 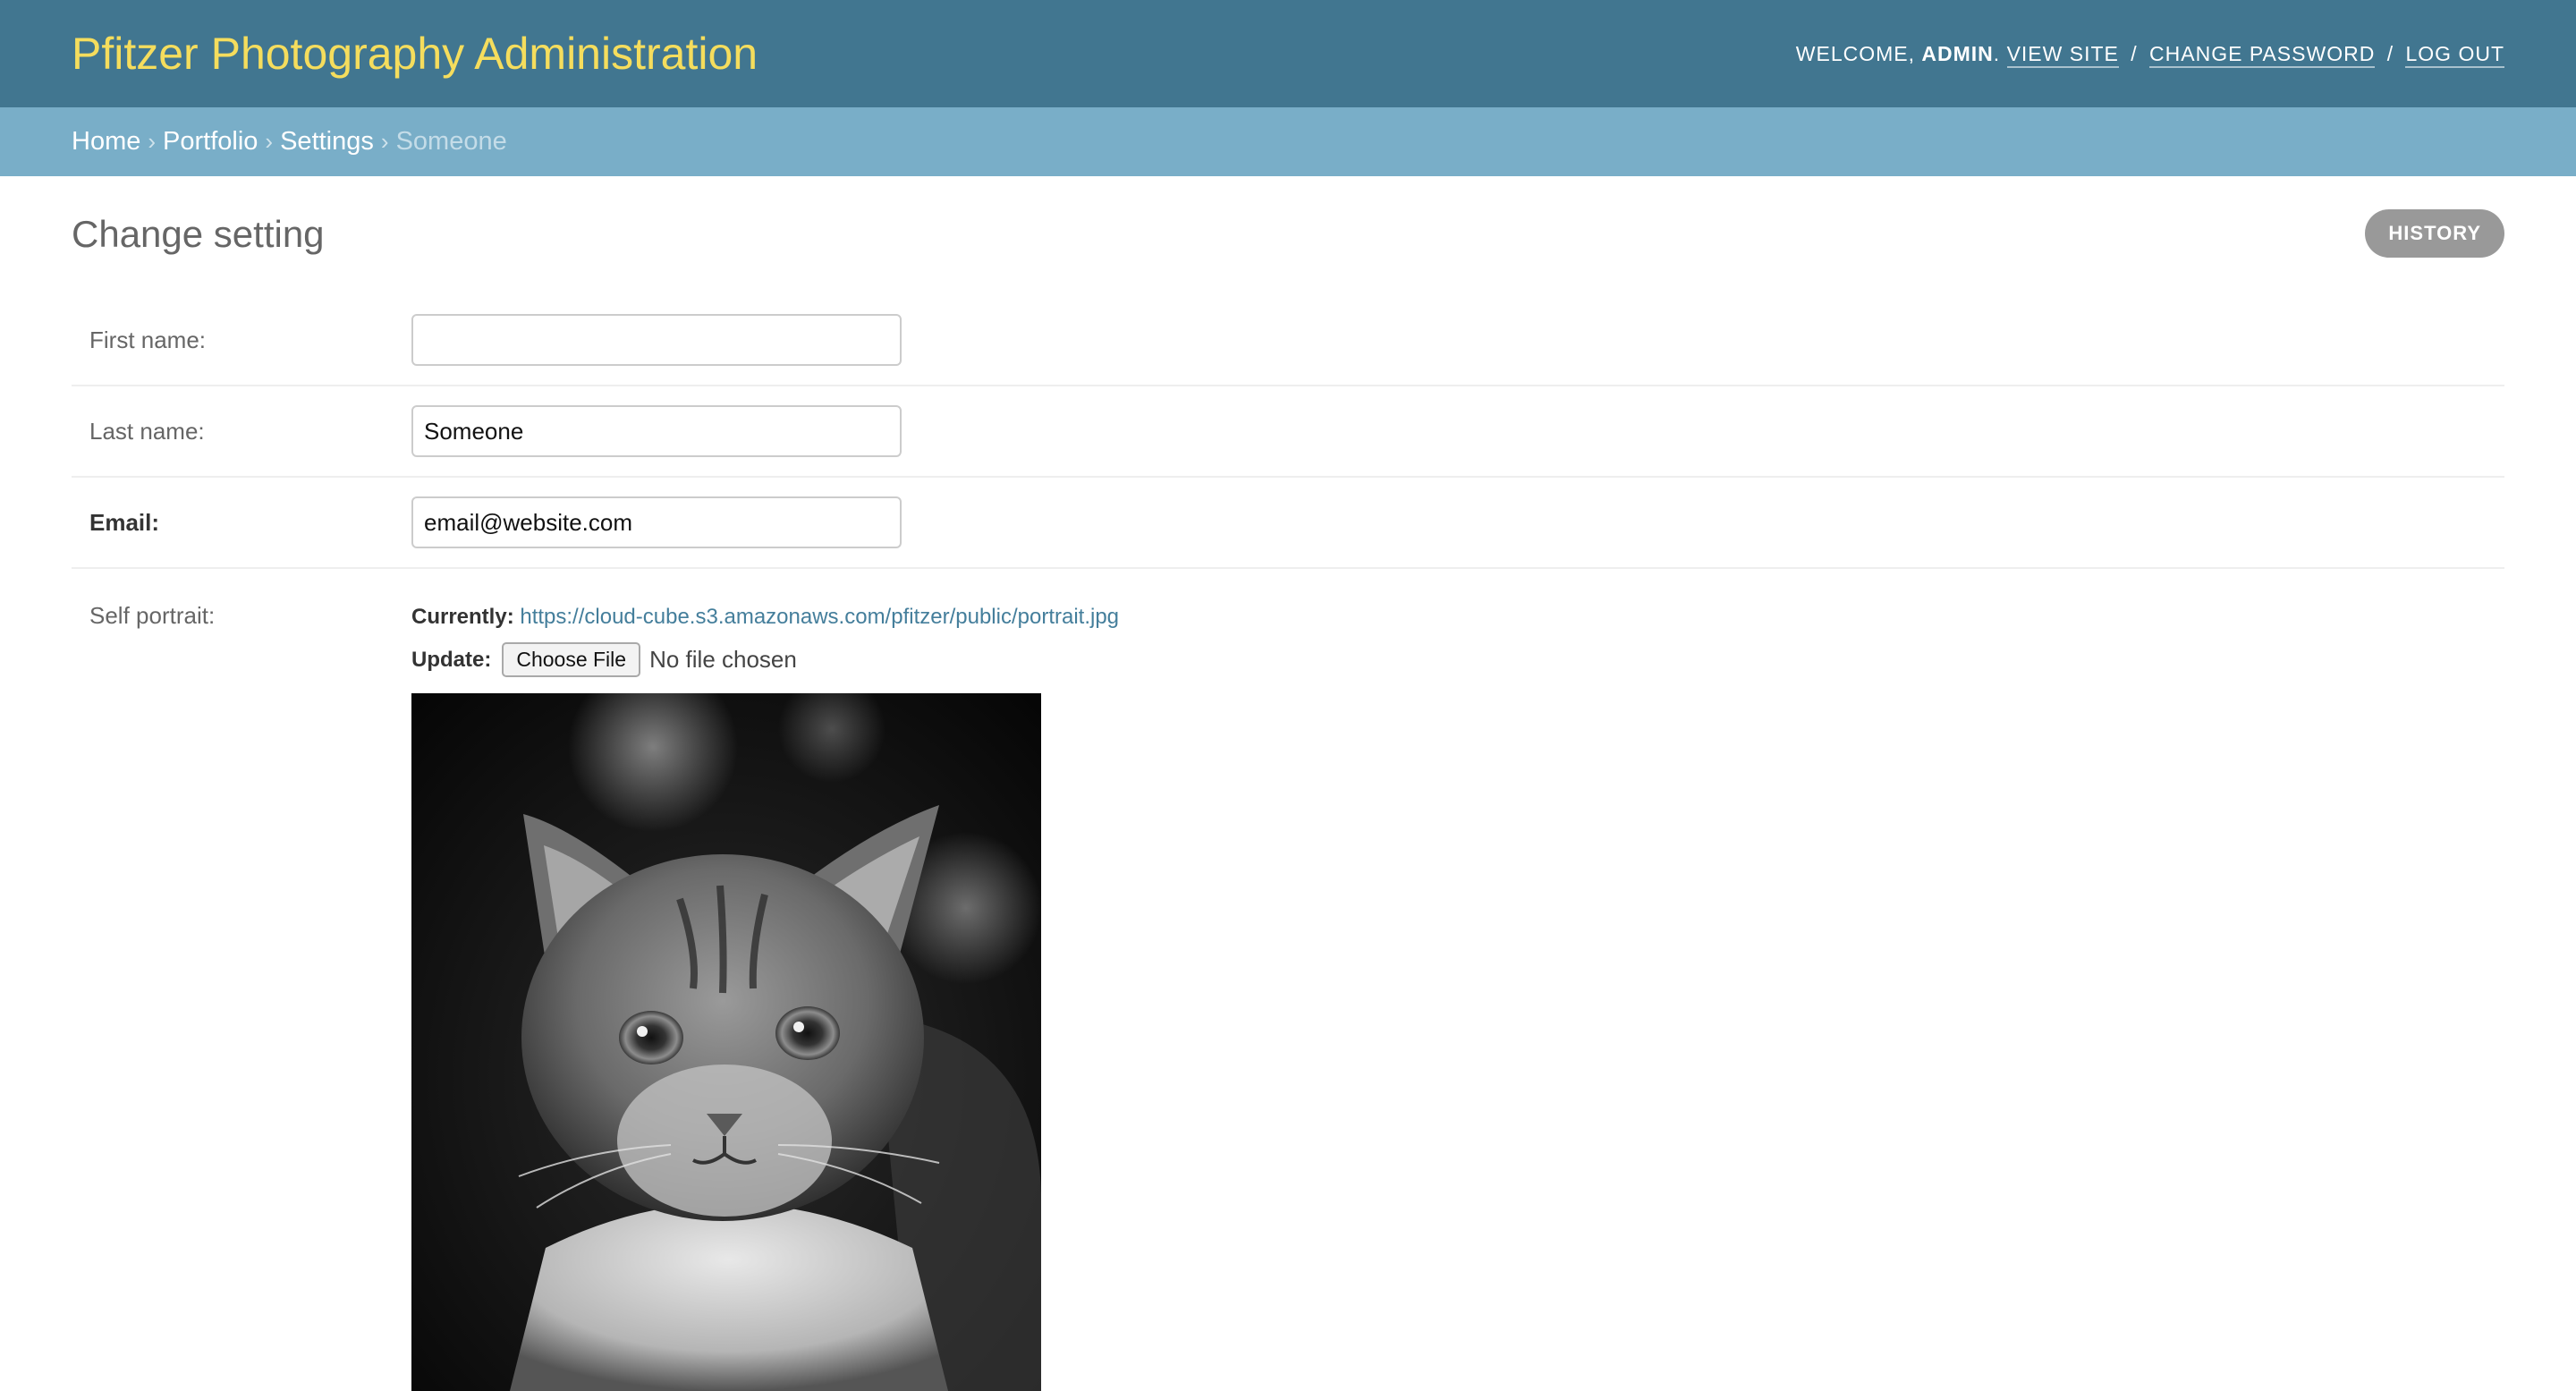 What do you see at coordinates (571, 659) in the screenshot?
I see `choose-file-button: Choose File` at bounding box center [571, 659].